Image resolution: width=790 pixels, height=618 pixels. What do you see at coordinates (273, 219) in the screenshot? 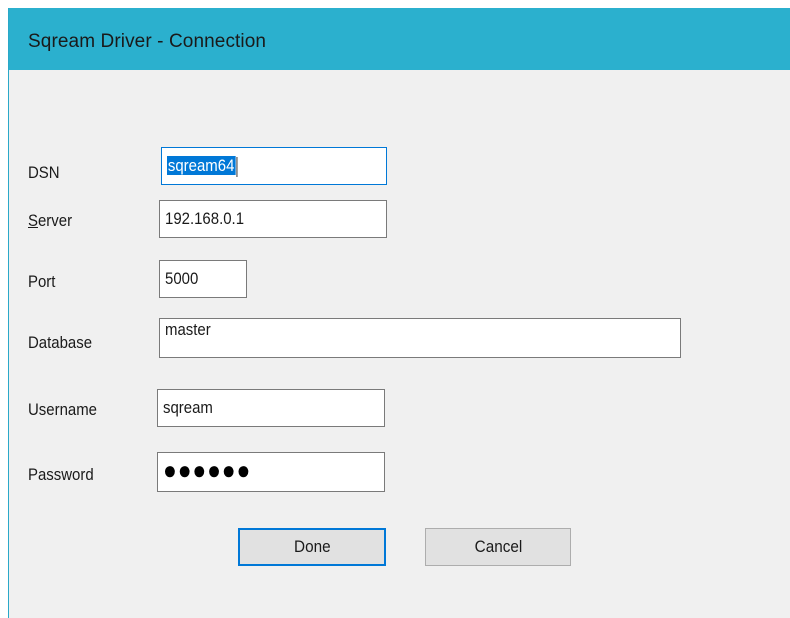
I see `server-input: 192.168.0.1` at bounding box center [273, 219].